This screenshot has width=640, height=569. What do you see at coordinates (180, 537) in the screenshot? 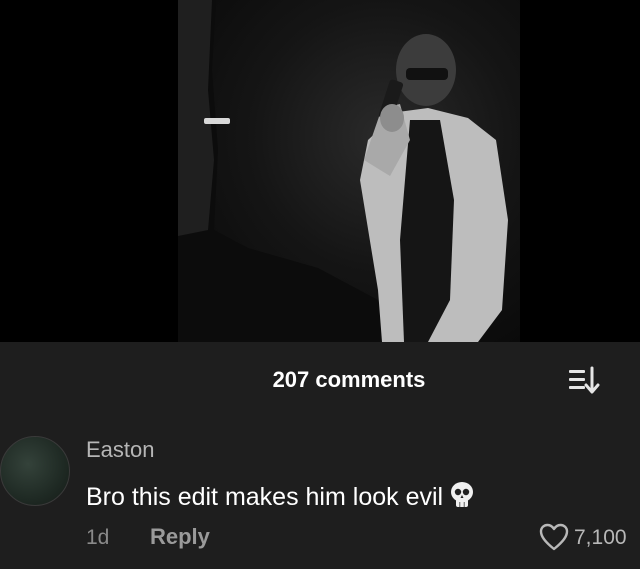
I see `reply-button: Reply` at bounding box center [180, 537].